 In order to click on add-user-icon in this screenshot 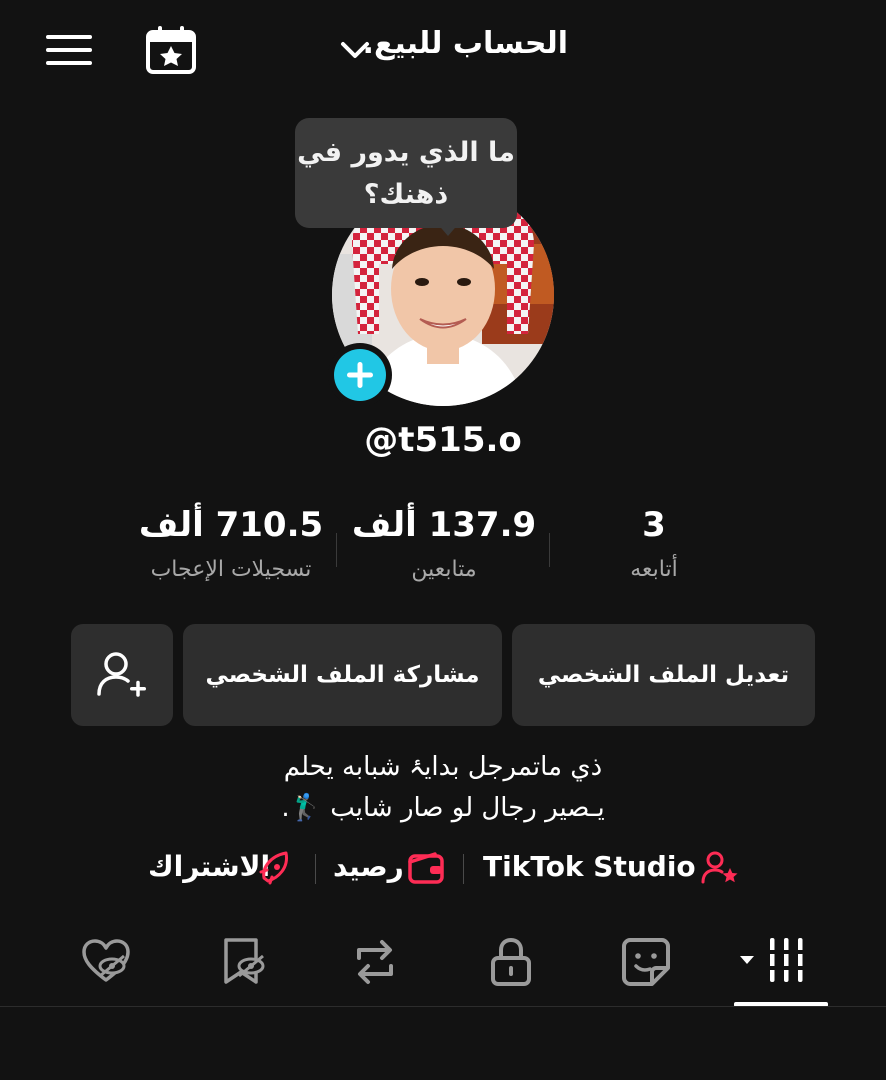, I will do `click(121, 674)`.